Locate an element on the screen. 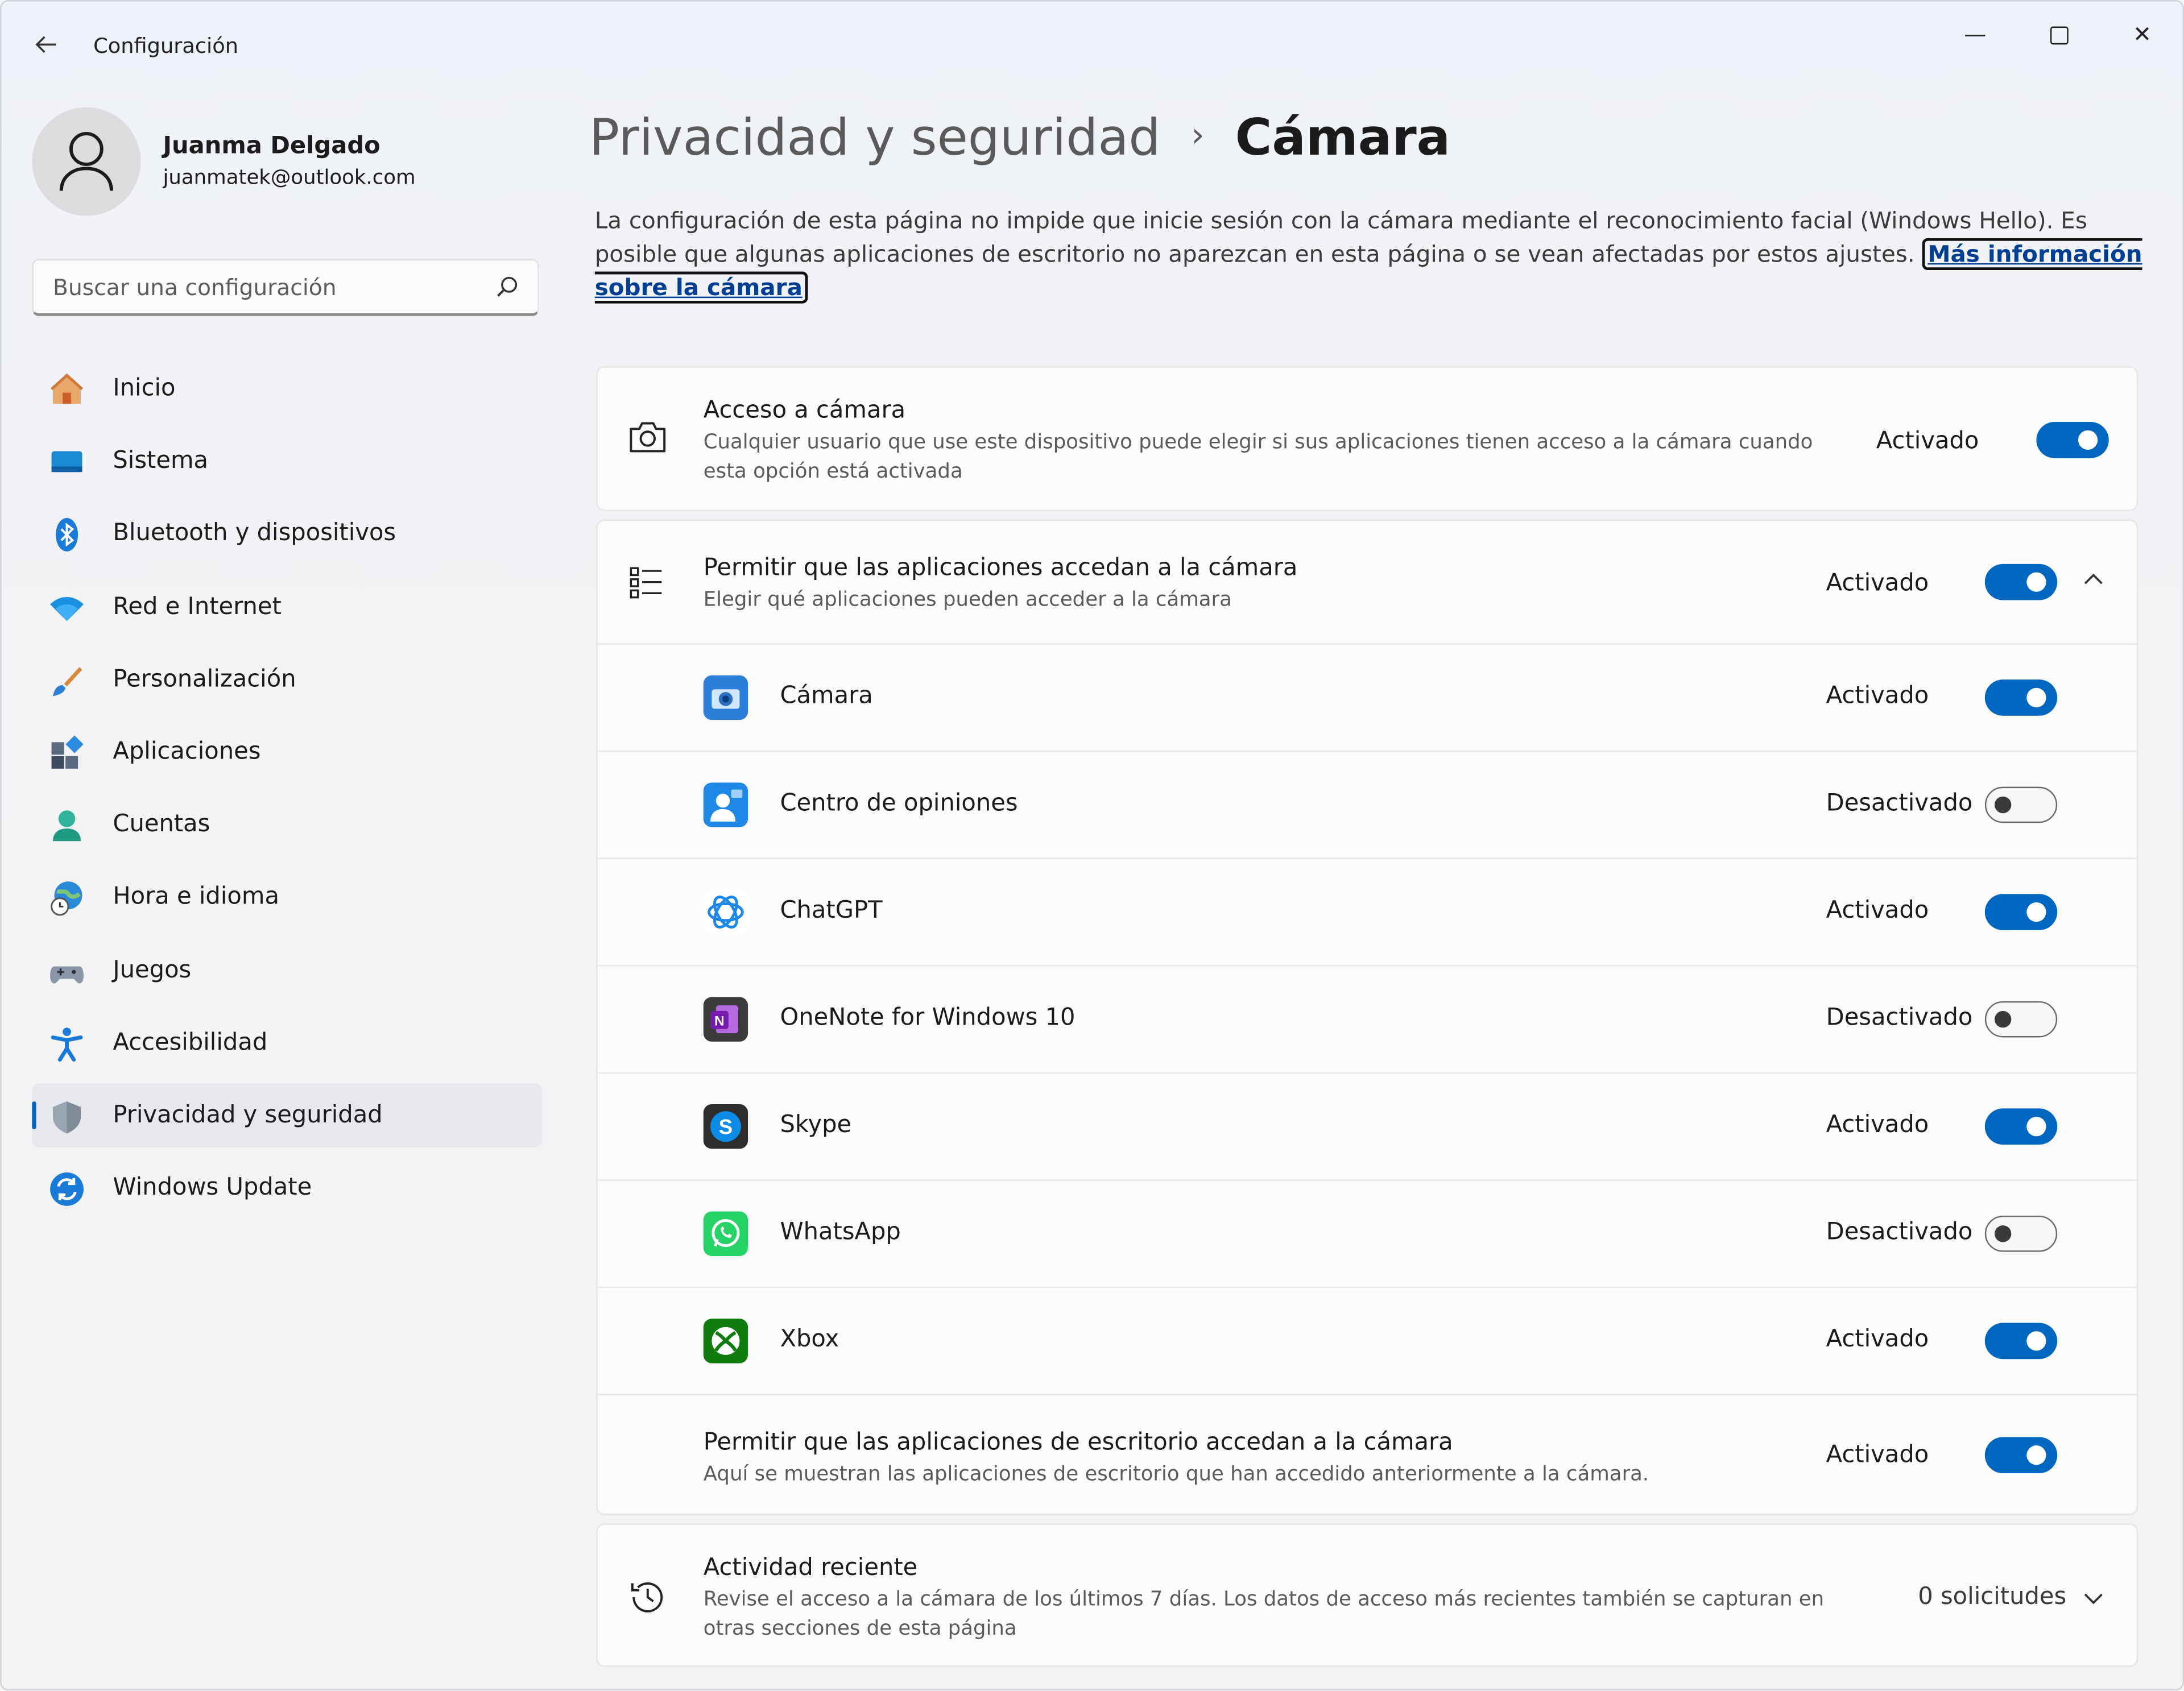 The width and height of the screenshot is (2184, 1691). recent-activity-title: Actividad reciente is located at coordinates (810, 1568).